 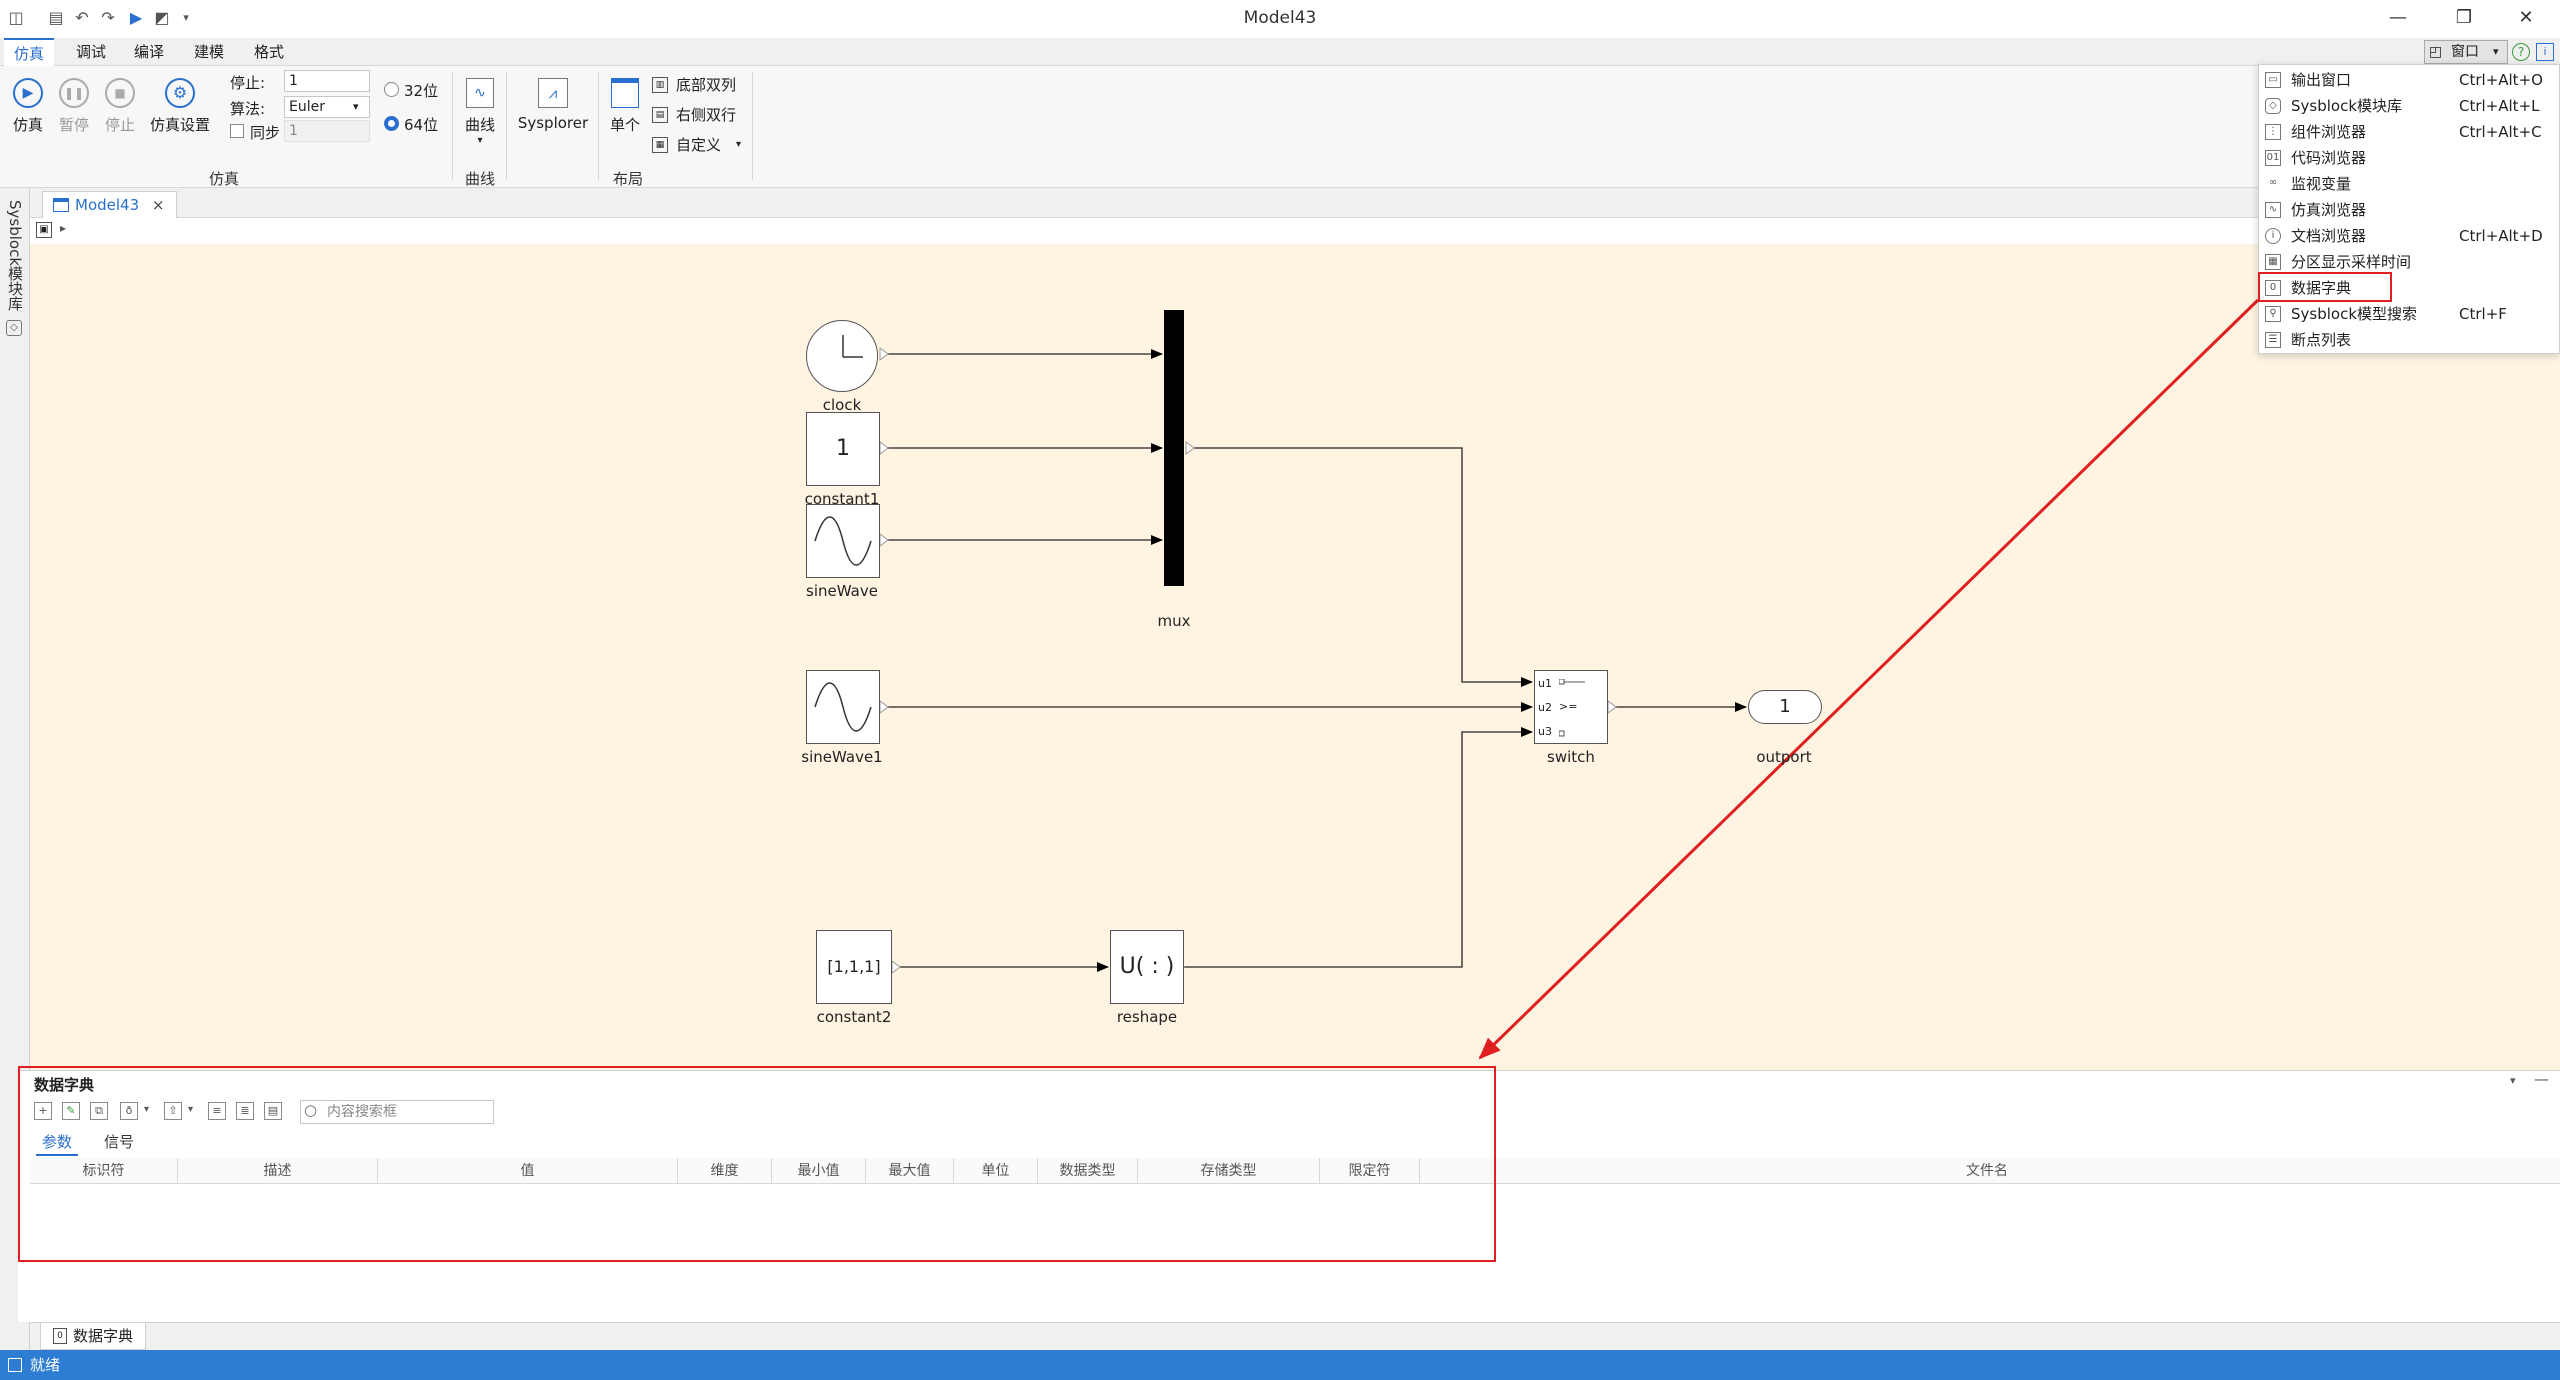 I want to click on status-text: 就绪, so click(x=45, y=1365).